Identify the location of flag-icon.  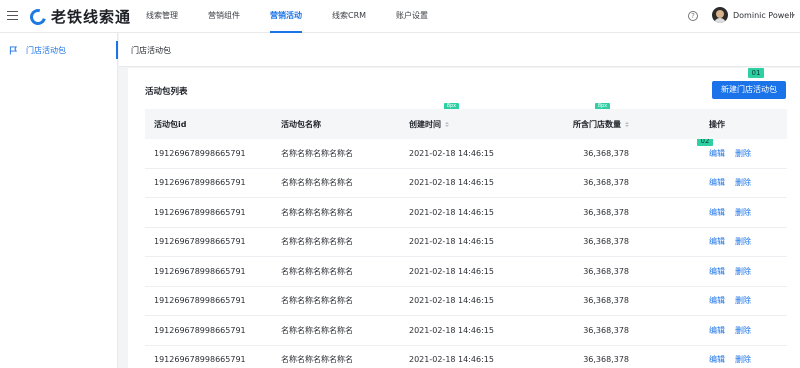
(13, 50).